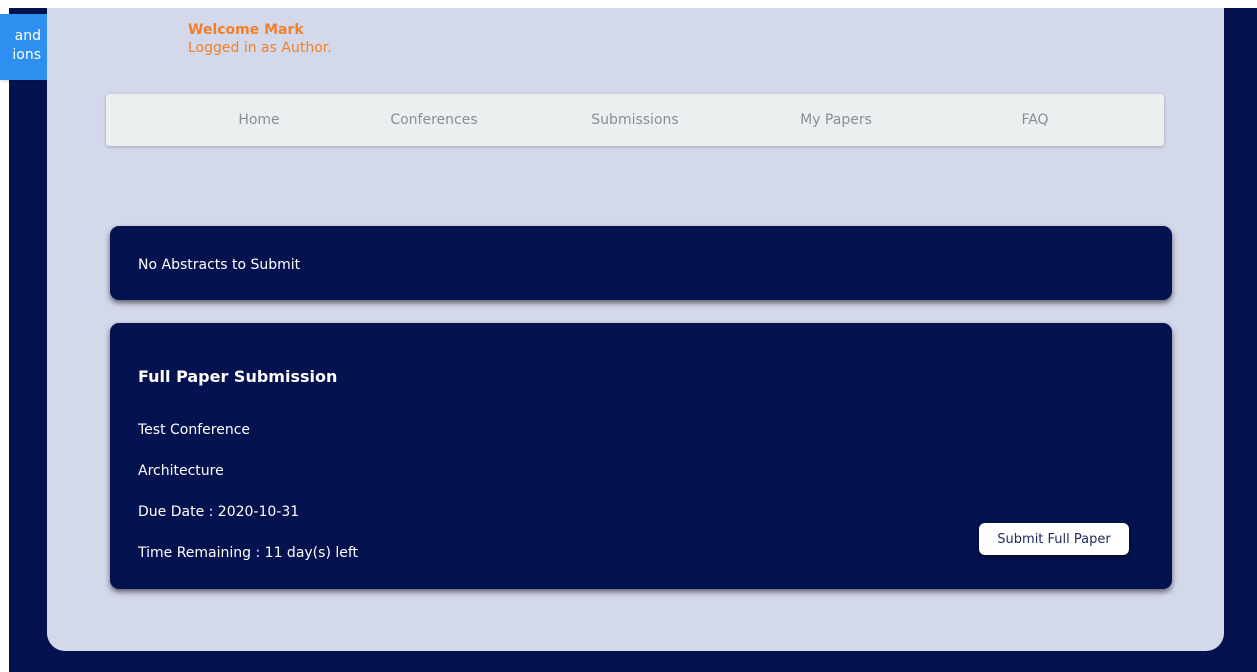 This screenshot has height=672, width=1257. Describe the element at coordinates (434, 120) in the screenshot. I see `nav-item-conferences: Conferences` at that location.